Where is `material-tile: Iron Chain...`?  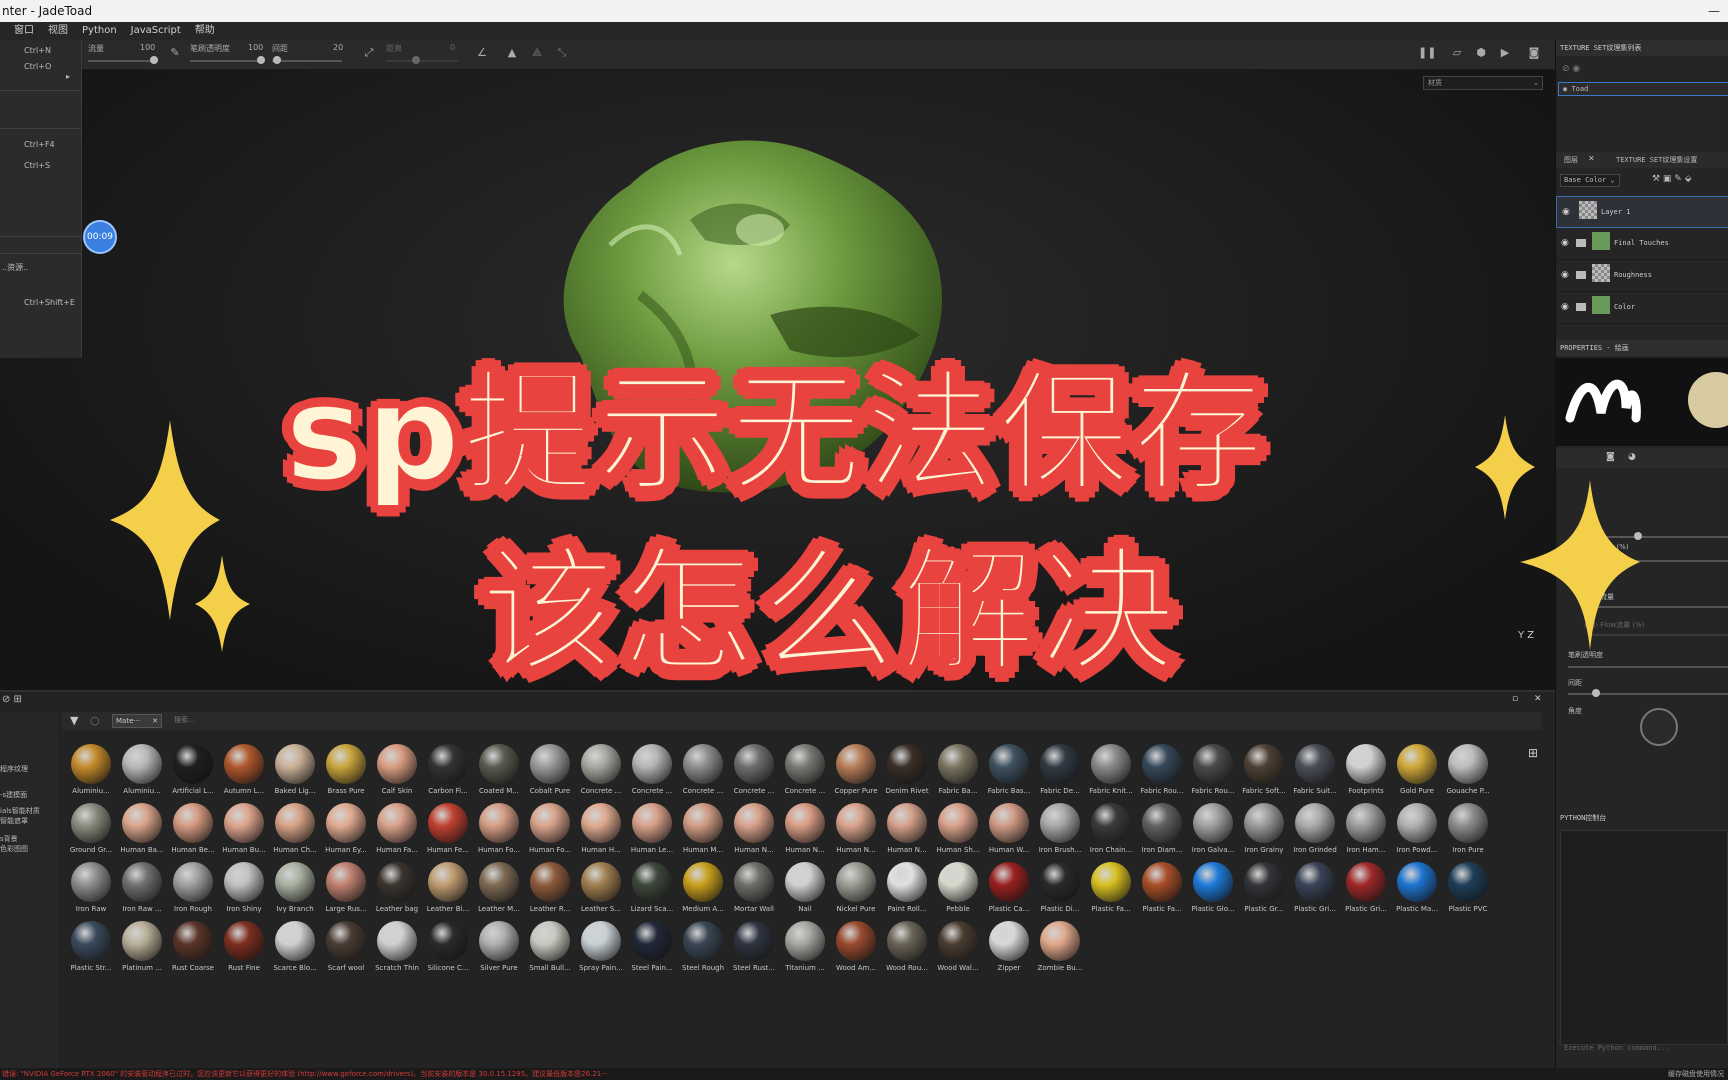
material-tile: Iron Chain... is located at coordinates (1111, 831).